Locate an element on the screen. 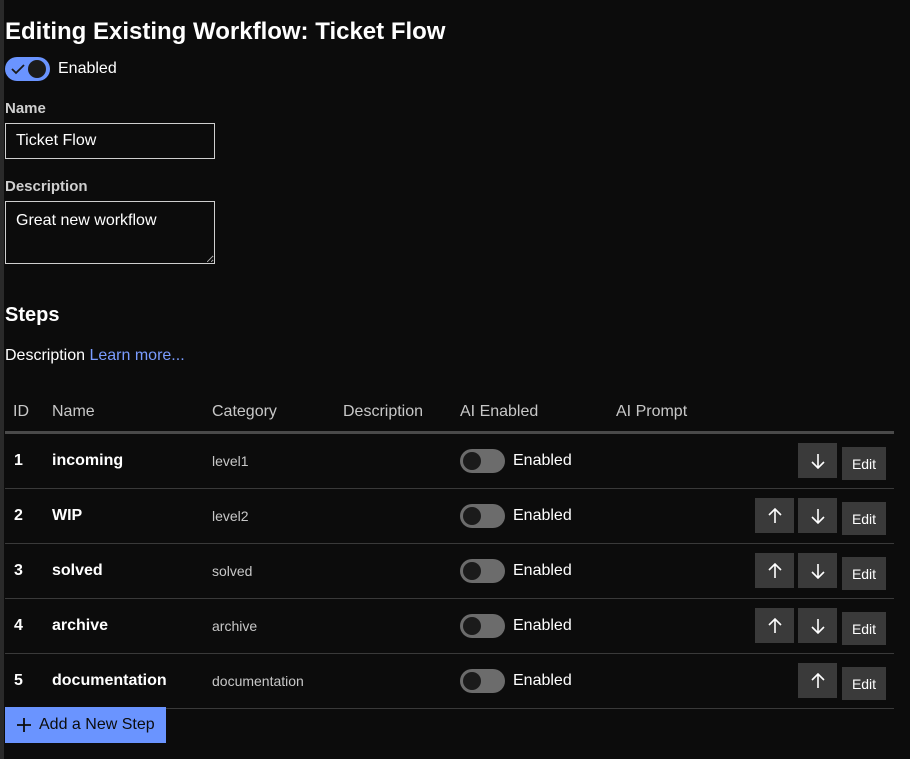 The height and width of the screenshot is (759, 910). steps-heading: Steps is located at coordinates (32, 315).